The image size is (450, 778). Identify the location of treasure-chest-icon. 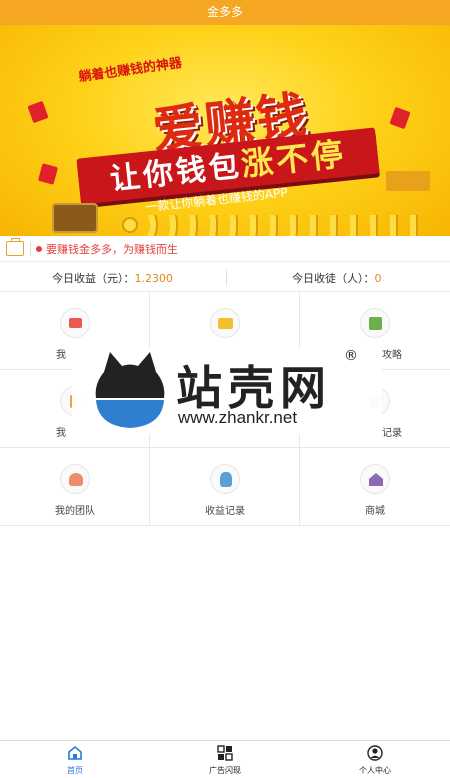
(75, 218).